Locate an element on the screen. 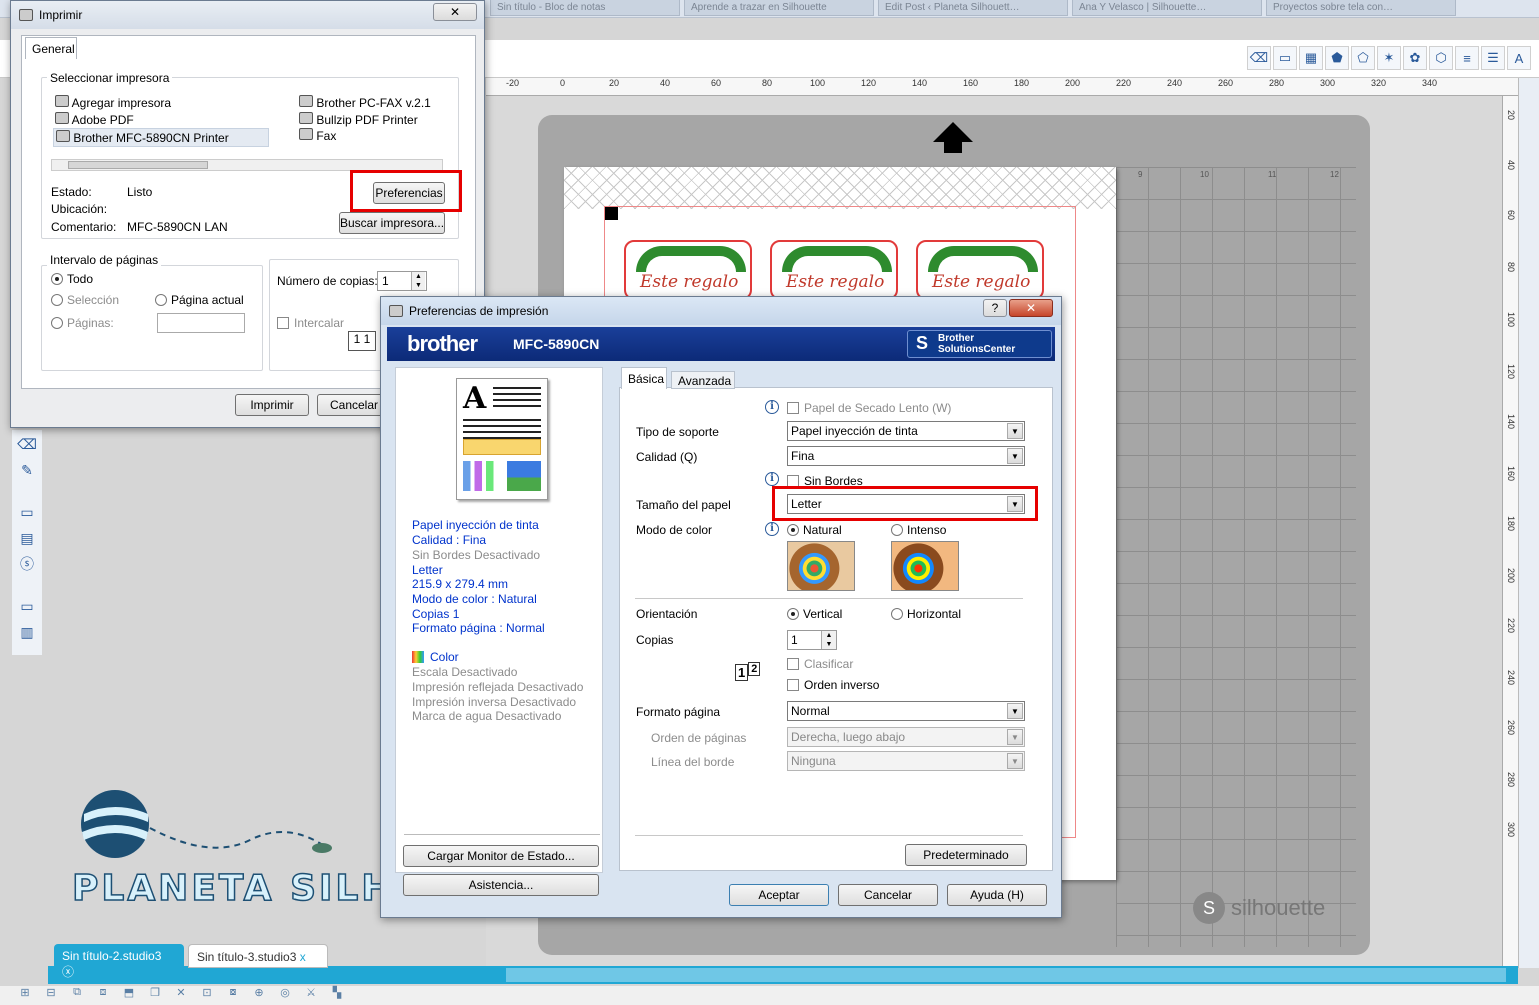  bring-front-icon: ⬒ is located at coordinates (129, 995).